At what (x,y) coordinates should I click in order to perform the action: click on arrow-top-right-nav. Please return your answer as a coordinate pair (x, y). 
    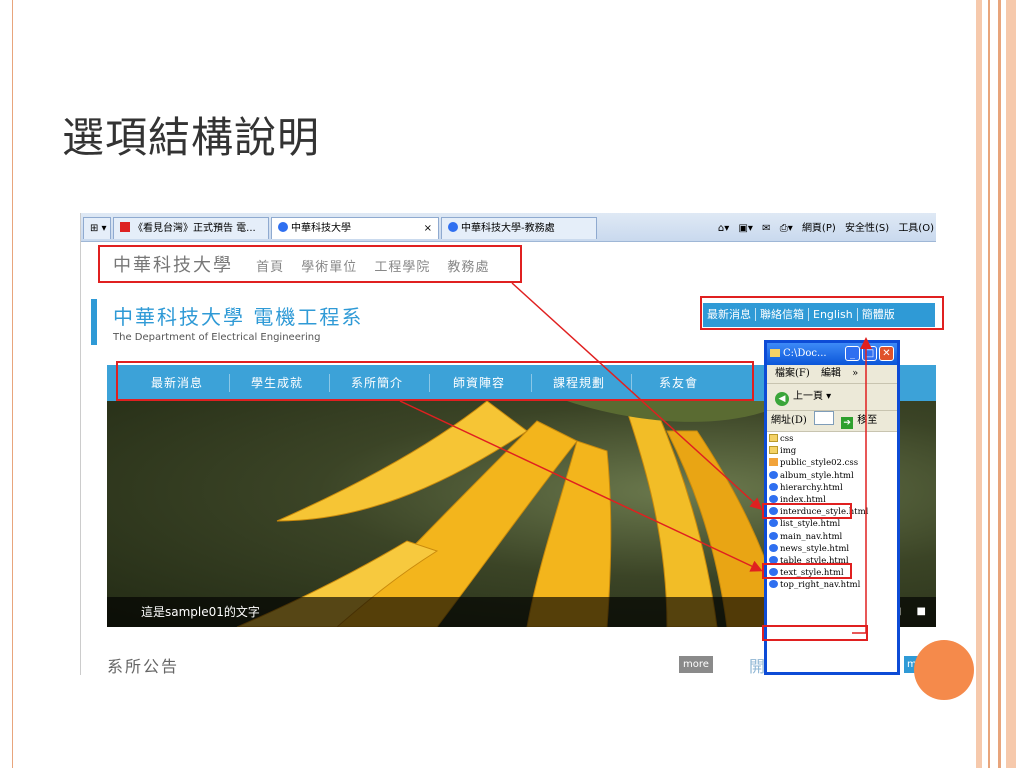
    Looking at the image, I should click on (862, 485).